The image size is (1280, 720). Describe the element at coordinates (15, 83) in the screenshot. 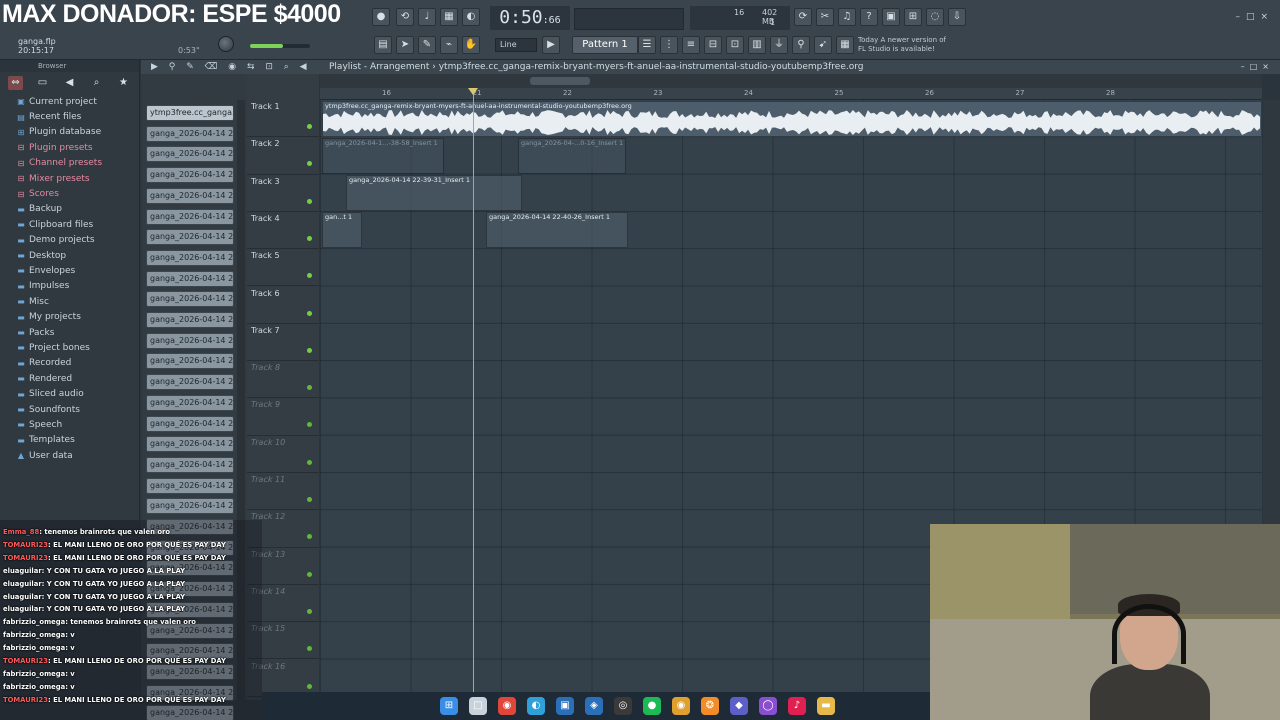

I see `browser-all-icon: ⇔` at that location.